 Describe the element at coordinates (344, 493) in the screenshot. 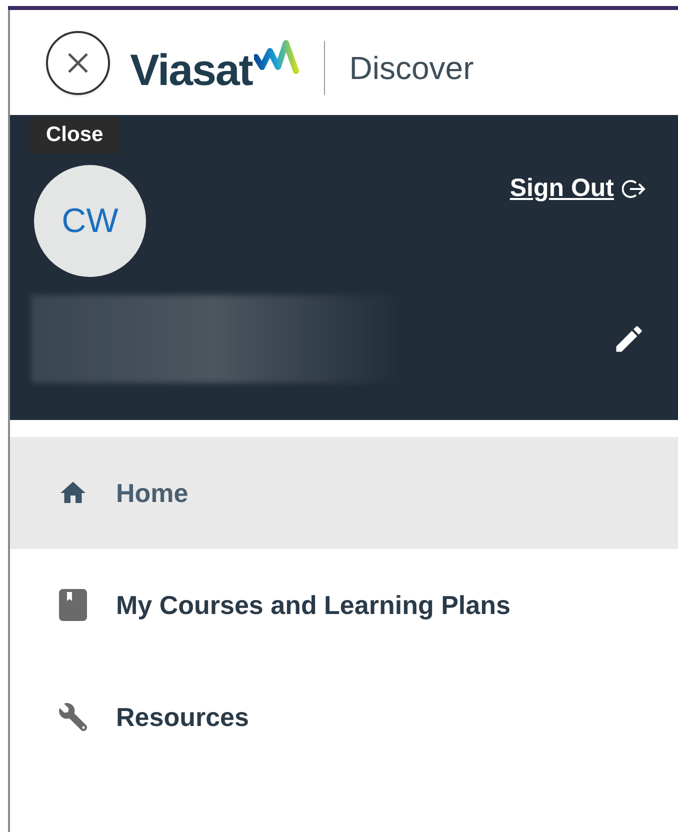

I see `nav-item: Home` at that location.